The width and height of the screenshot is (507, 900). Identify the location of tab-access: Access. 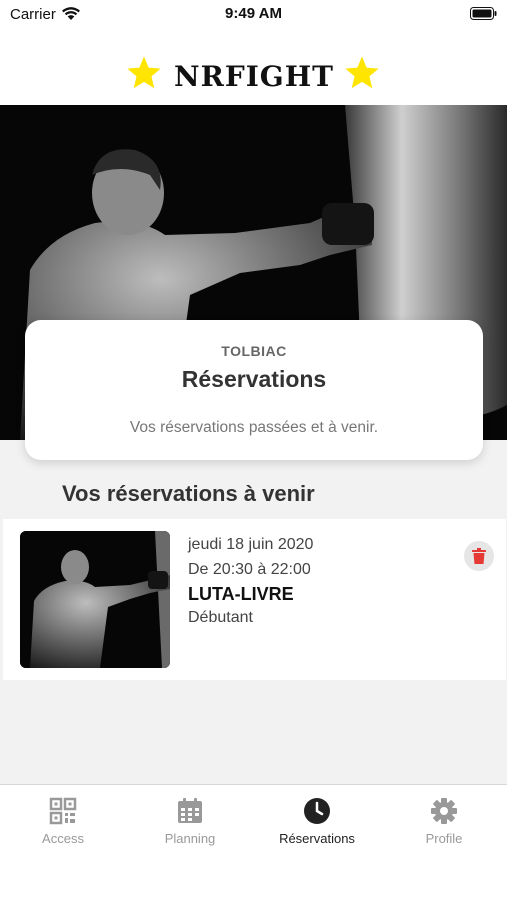
(63, 821).